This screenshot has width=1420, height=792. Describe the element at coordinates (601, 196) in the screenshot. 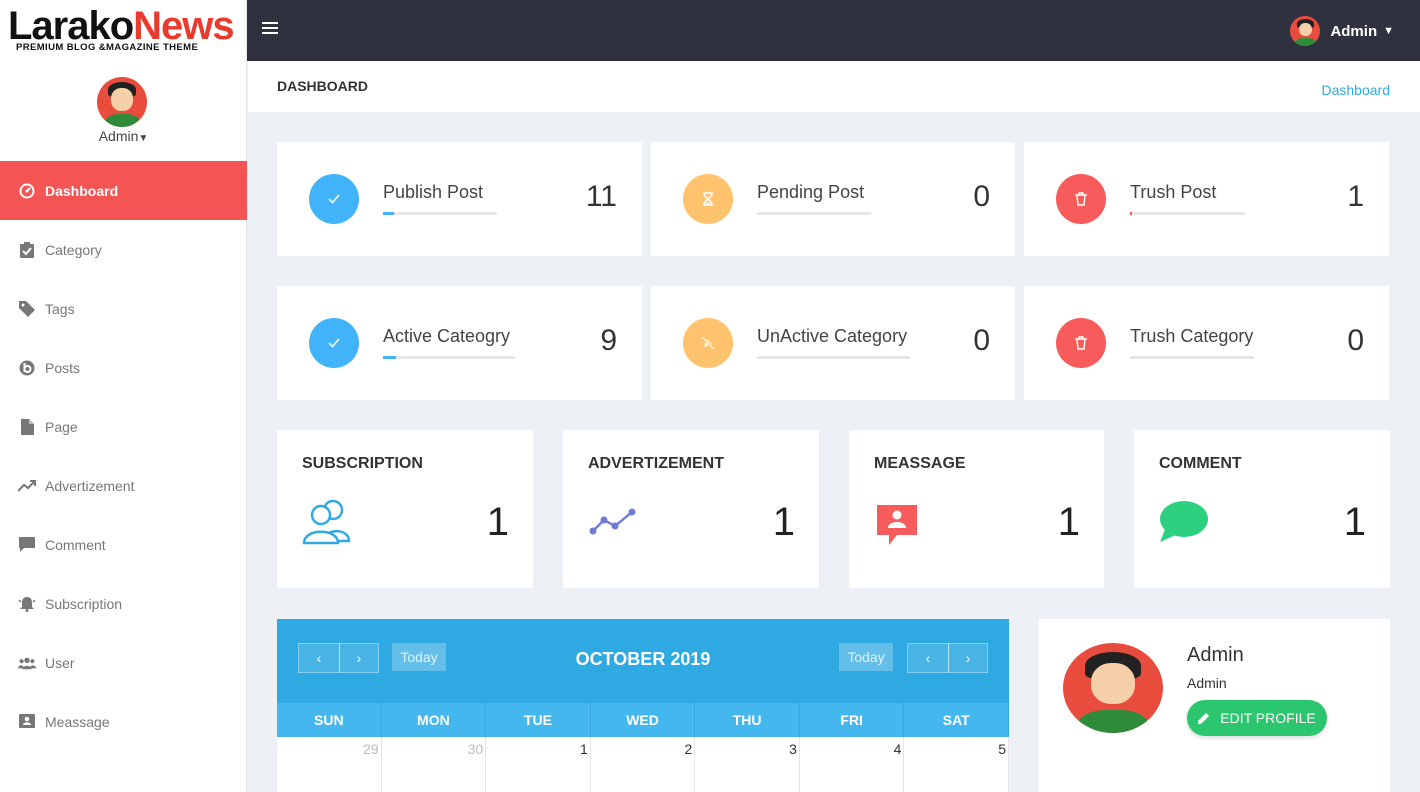

I see `stat-value: 11` at that location.